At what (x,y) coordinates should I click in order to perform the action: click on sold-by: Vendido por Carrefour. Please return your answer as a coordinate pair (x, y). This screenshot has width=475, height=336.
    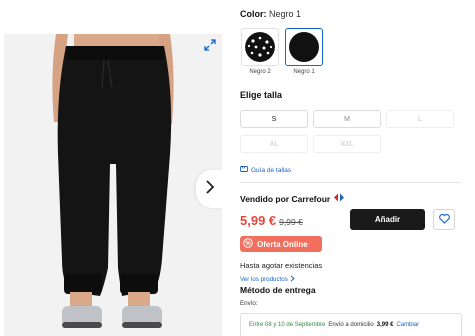
    Looking at the image, I should click on (292, 198).